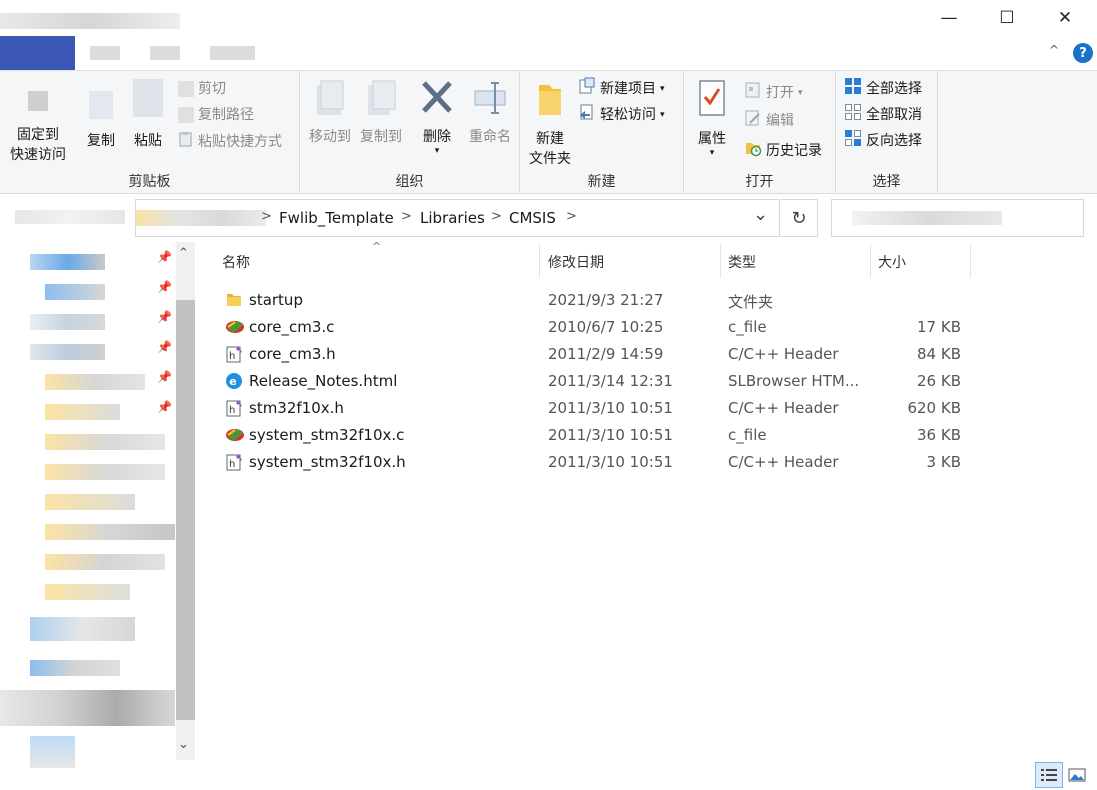 This screenshot has width=1097, height=790. Describe the element at coordinates (883, 141) in the screenshot. I see `invert-selection-button: 反向选择` at that location.